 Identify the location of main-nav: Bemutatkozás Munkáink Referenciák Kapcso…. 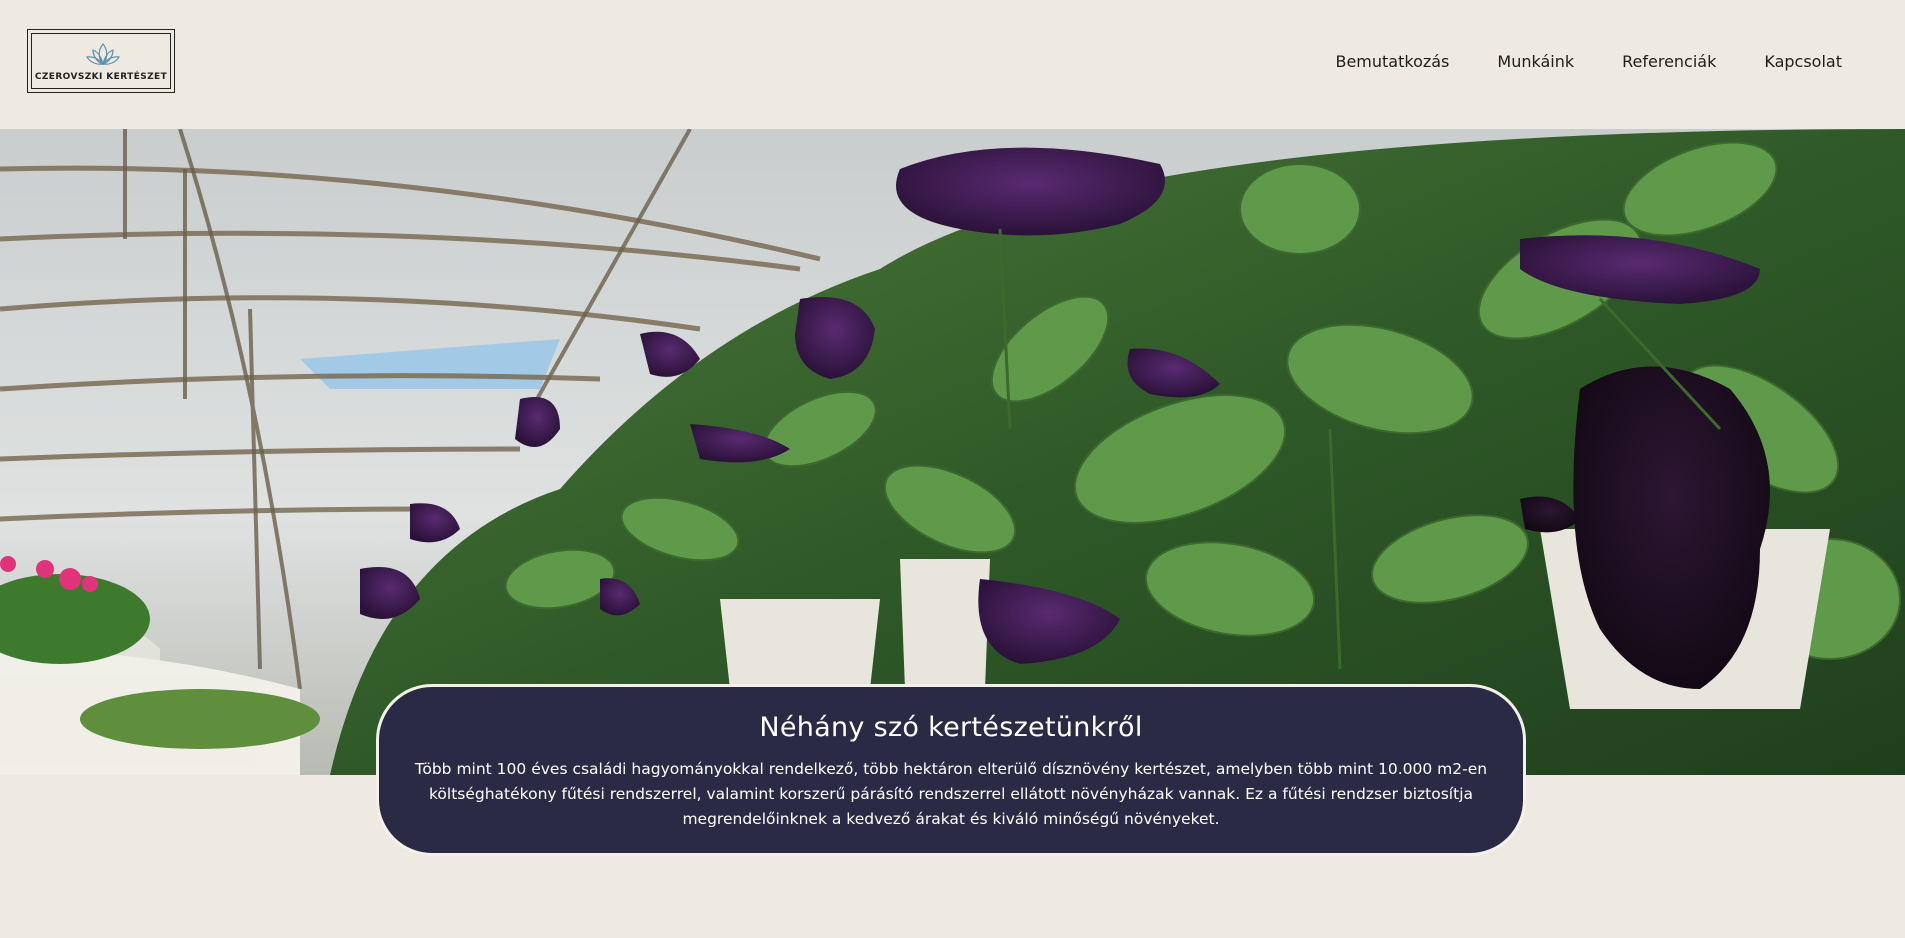
(1588, 61).